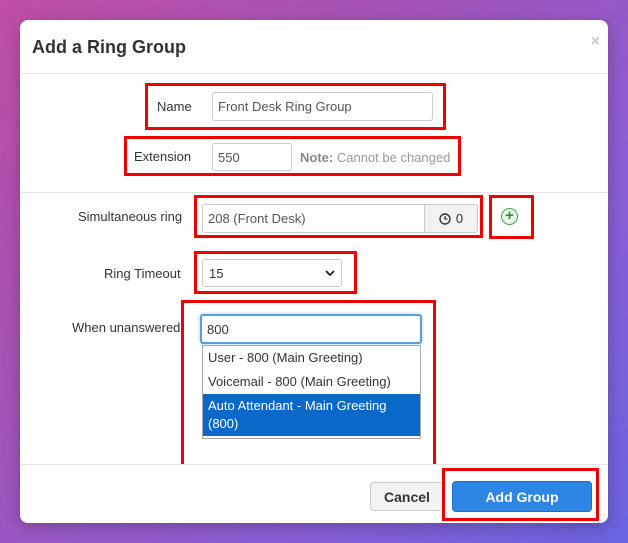 Image resolution: width=628 pixels, height=543 pixels. What do you see at coordinates (317, 157) in the screenshot?
I see `note-prefix: Note:` at bounding box center [317, 157].